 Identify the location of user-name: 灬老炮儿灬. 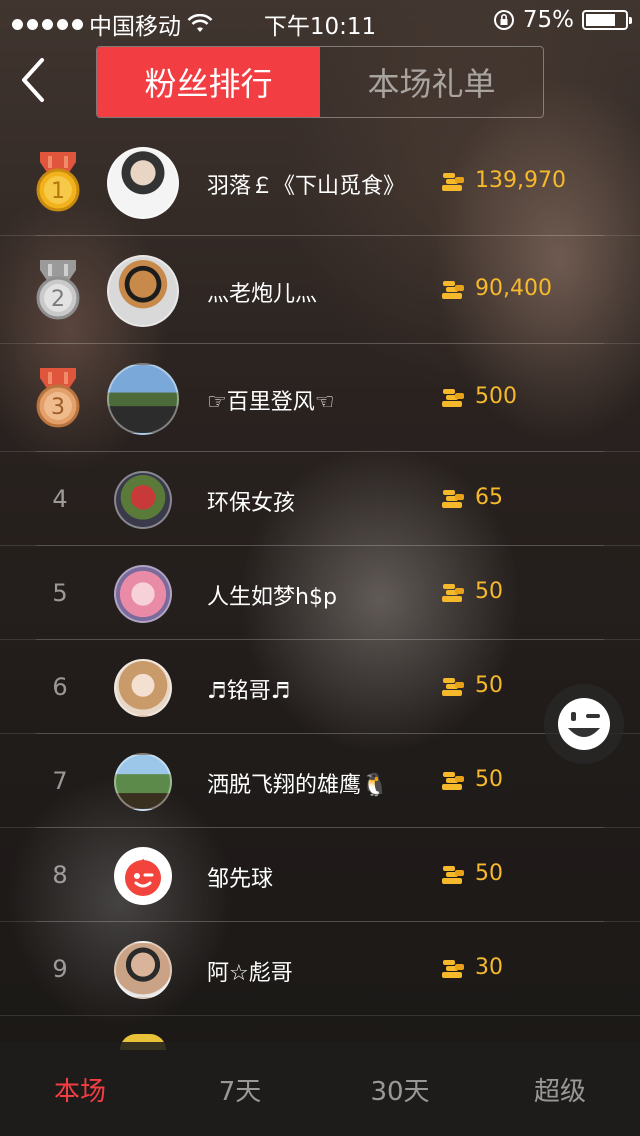
(262, 294).